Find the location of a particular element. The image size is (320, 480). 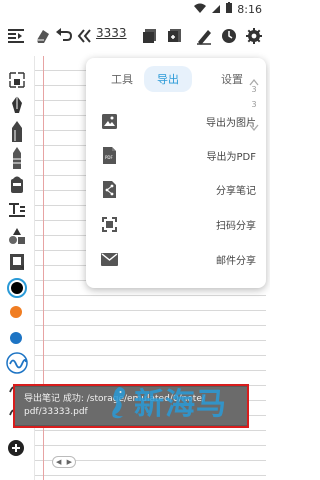

fountain-pen-icon is located at coordinates (17, 106).